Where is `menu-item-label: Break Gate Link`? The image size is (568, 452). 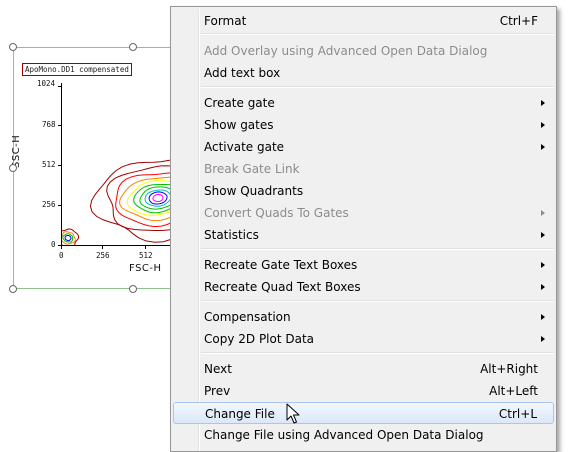
menu-item-label: Break Gate Link is located at coordinates (252, 169).